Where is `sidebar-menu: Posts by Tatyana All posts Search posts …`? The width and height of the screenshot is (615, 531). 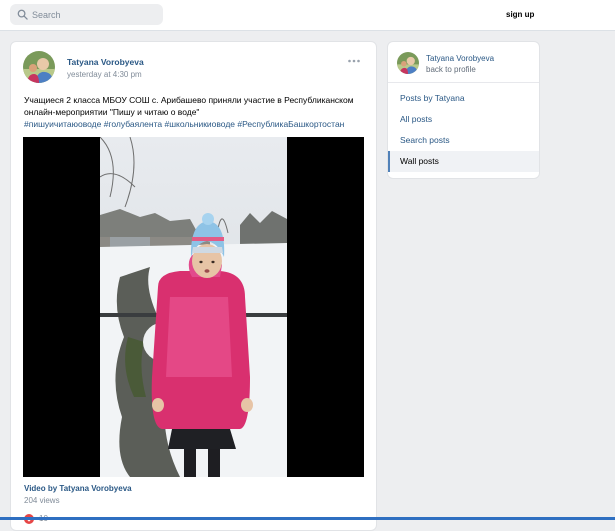 sidebar-menu: Posts by Tatyana All posts Search posts … is located at coordinates (463, 130).